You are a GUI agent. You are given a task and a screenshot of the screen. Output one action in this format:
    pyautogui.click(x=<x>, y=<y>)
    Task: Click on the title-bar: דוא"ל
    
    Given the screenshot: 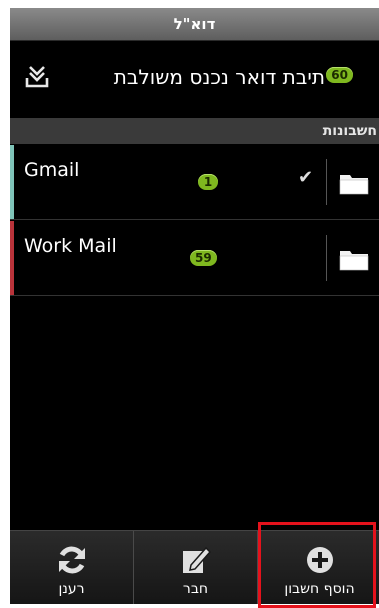 What is the action you would take?
    pyautogui.click(x=194, y=24)
    